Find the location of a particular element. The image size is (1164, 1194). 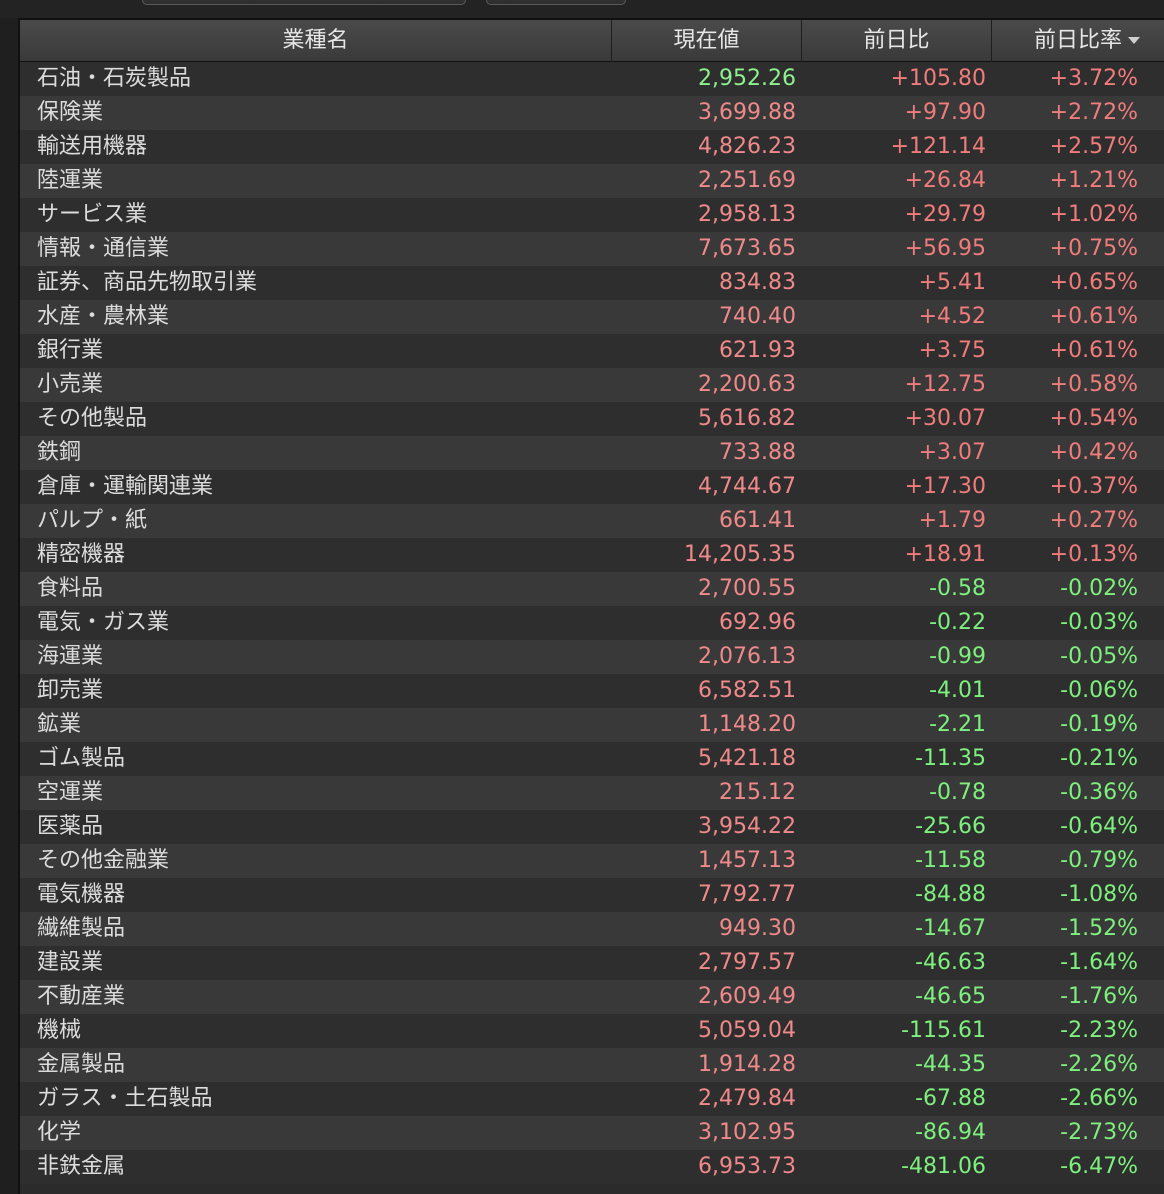

table-row: 建設業 2,797.57 -46.63 -1.64% is located at coordinates (592, 963).